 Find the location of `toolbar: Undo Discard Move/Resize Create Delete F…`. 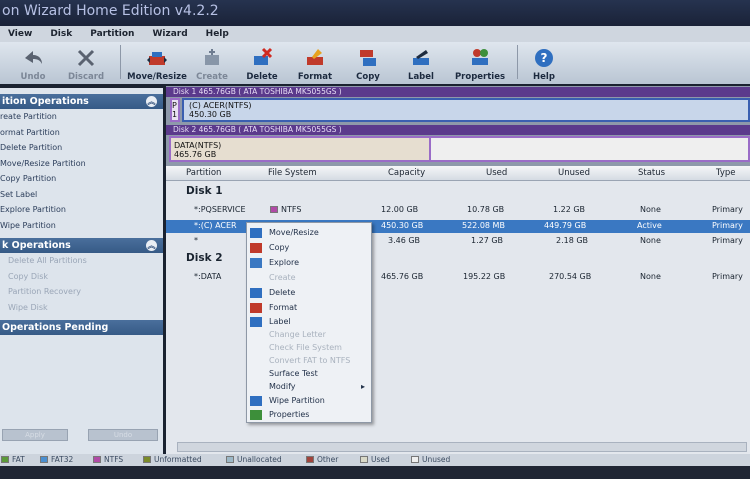

toolbar: Undo Discard Move/Resize Create Delete F… is located at coordinates (375, 63).